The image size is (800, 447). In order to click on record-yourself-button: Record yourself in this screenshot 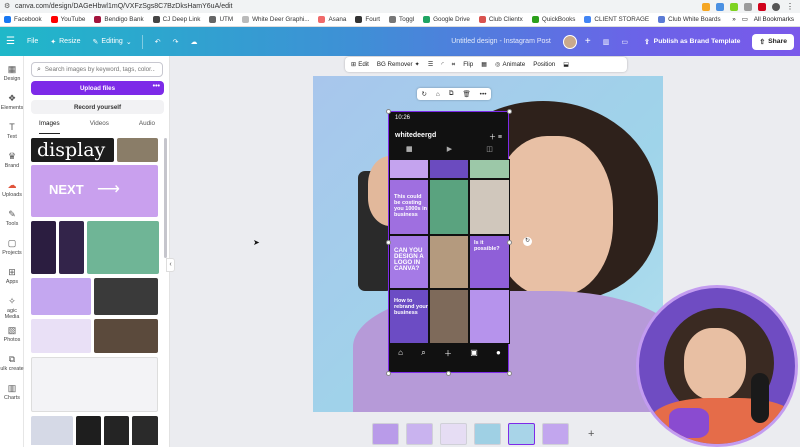, I will do `click(97, 107)`.